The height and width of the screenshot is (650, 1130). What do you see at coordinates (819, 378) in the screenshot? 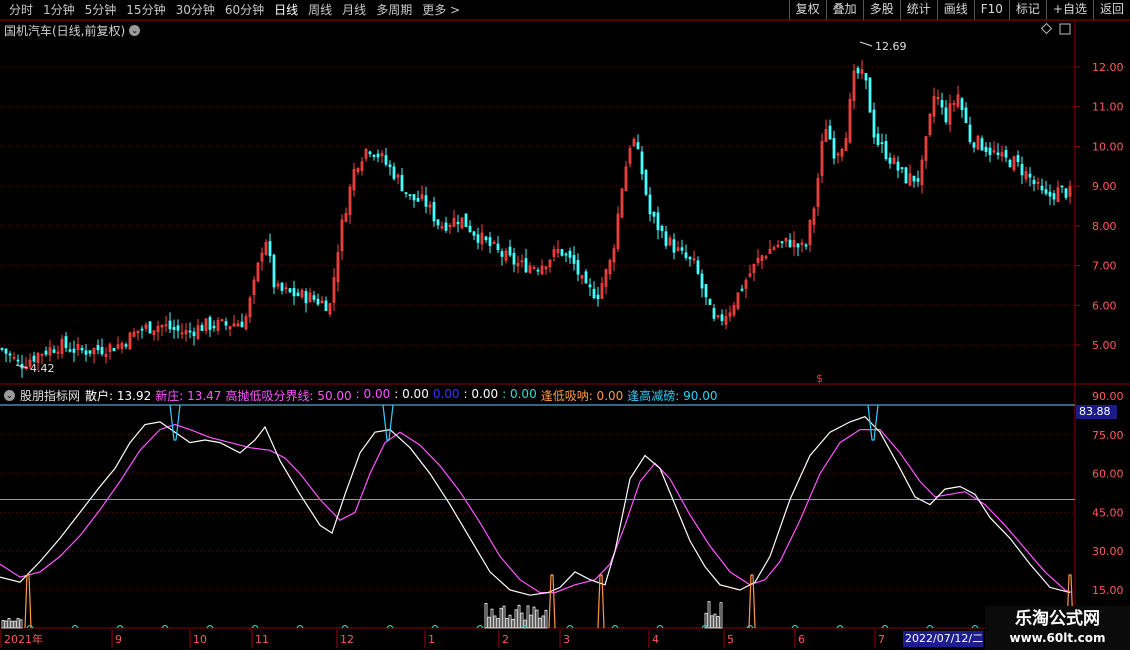
I see `s-marker: $` at bounding box center [819, 378].